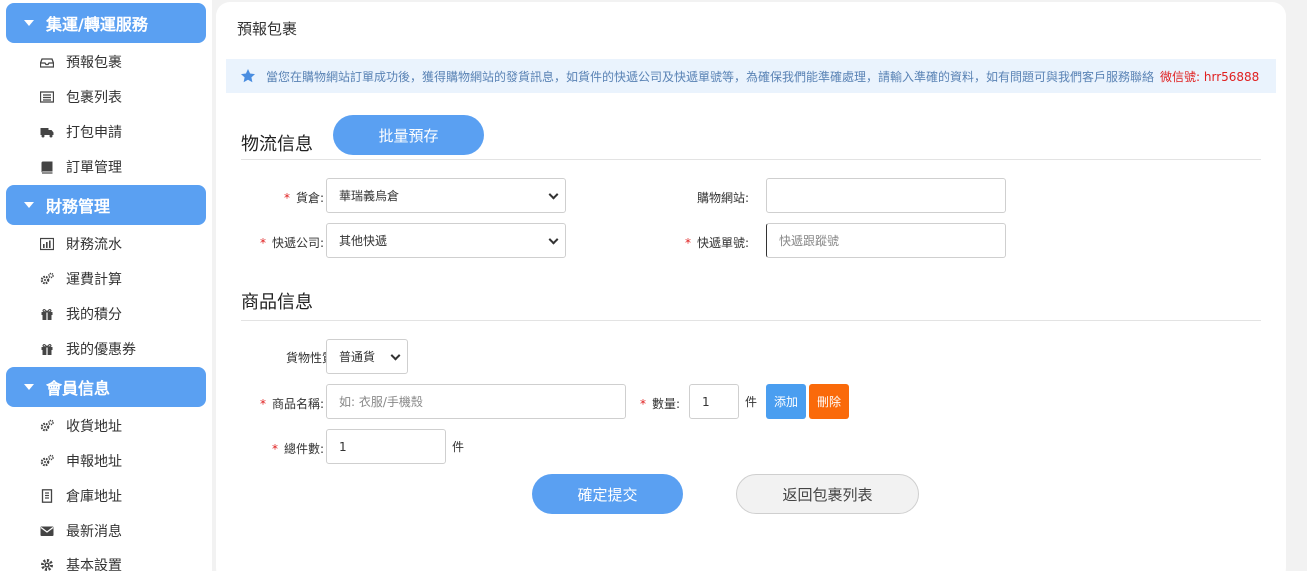 Image resolution: width=1307 pixels, height=571 pixels. I want to click on sidebar-item-warehouse-address: 倉庫地址, so click(81, 496).